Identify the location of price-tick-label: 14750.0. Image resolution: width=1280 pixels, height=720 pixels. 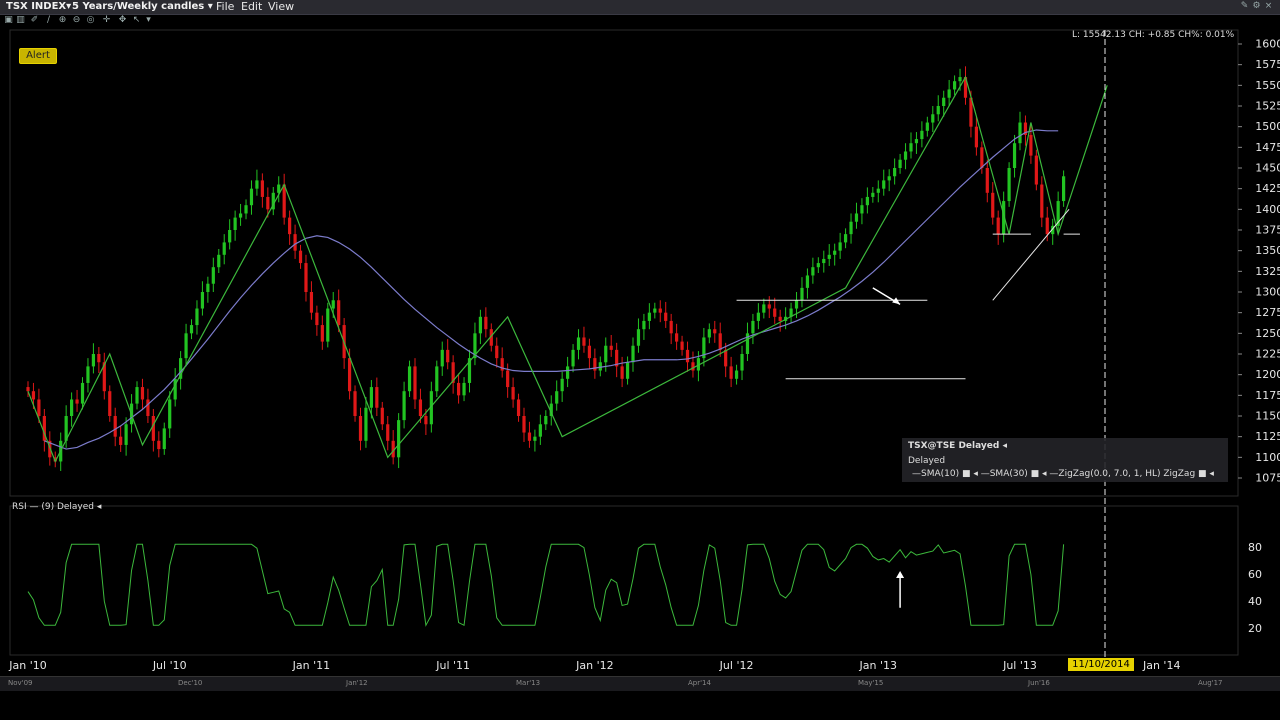
(1267, 147).